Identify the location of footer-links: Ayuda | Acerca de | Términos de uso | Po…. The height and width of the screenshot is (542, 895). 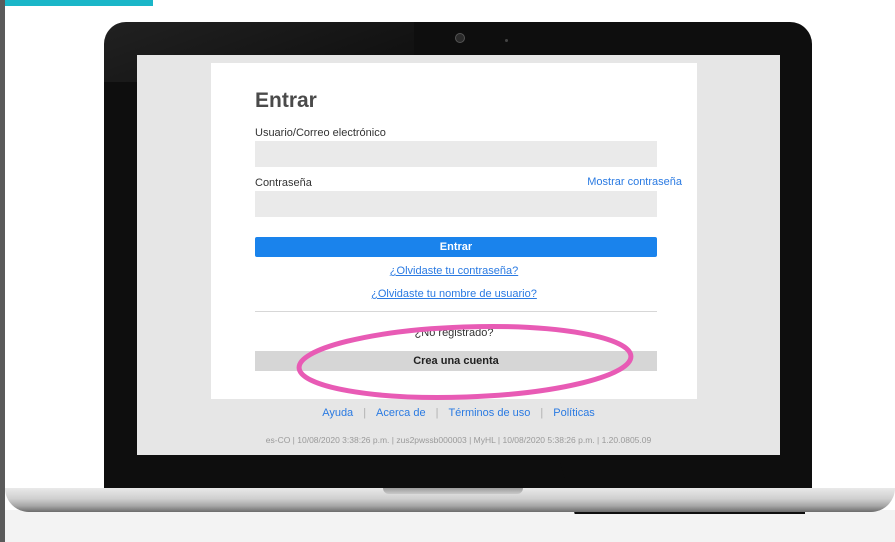
(458, 413).